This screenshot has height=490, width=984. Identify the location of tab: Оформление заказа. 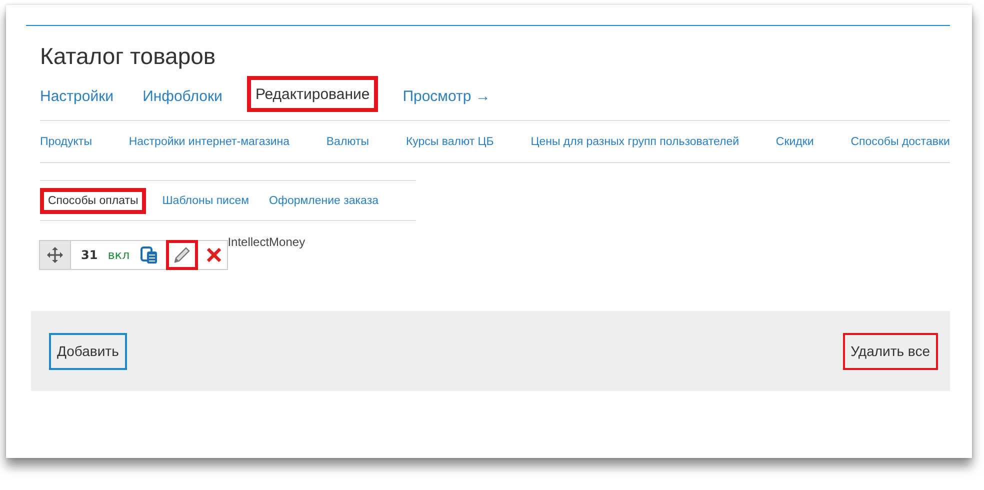
(323, 200).